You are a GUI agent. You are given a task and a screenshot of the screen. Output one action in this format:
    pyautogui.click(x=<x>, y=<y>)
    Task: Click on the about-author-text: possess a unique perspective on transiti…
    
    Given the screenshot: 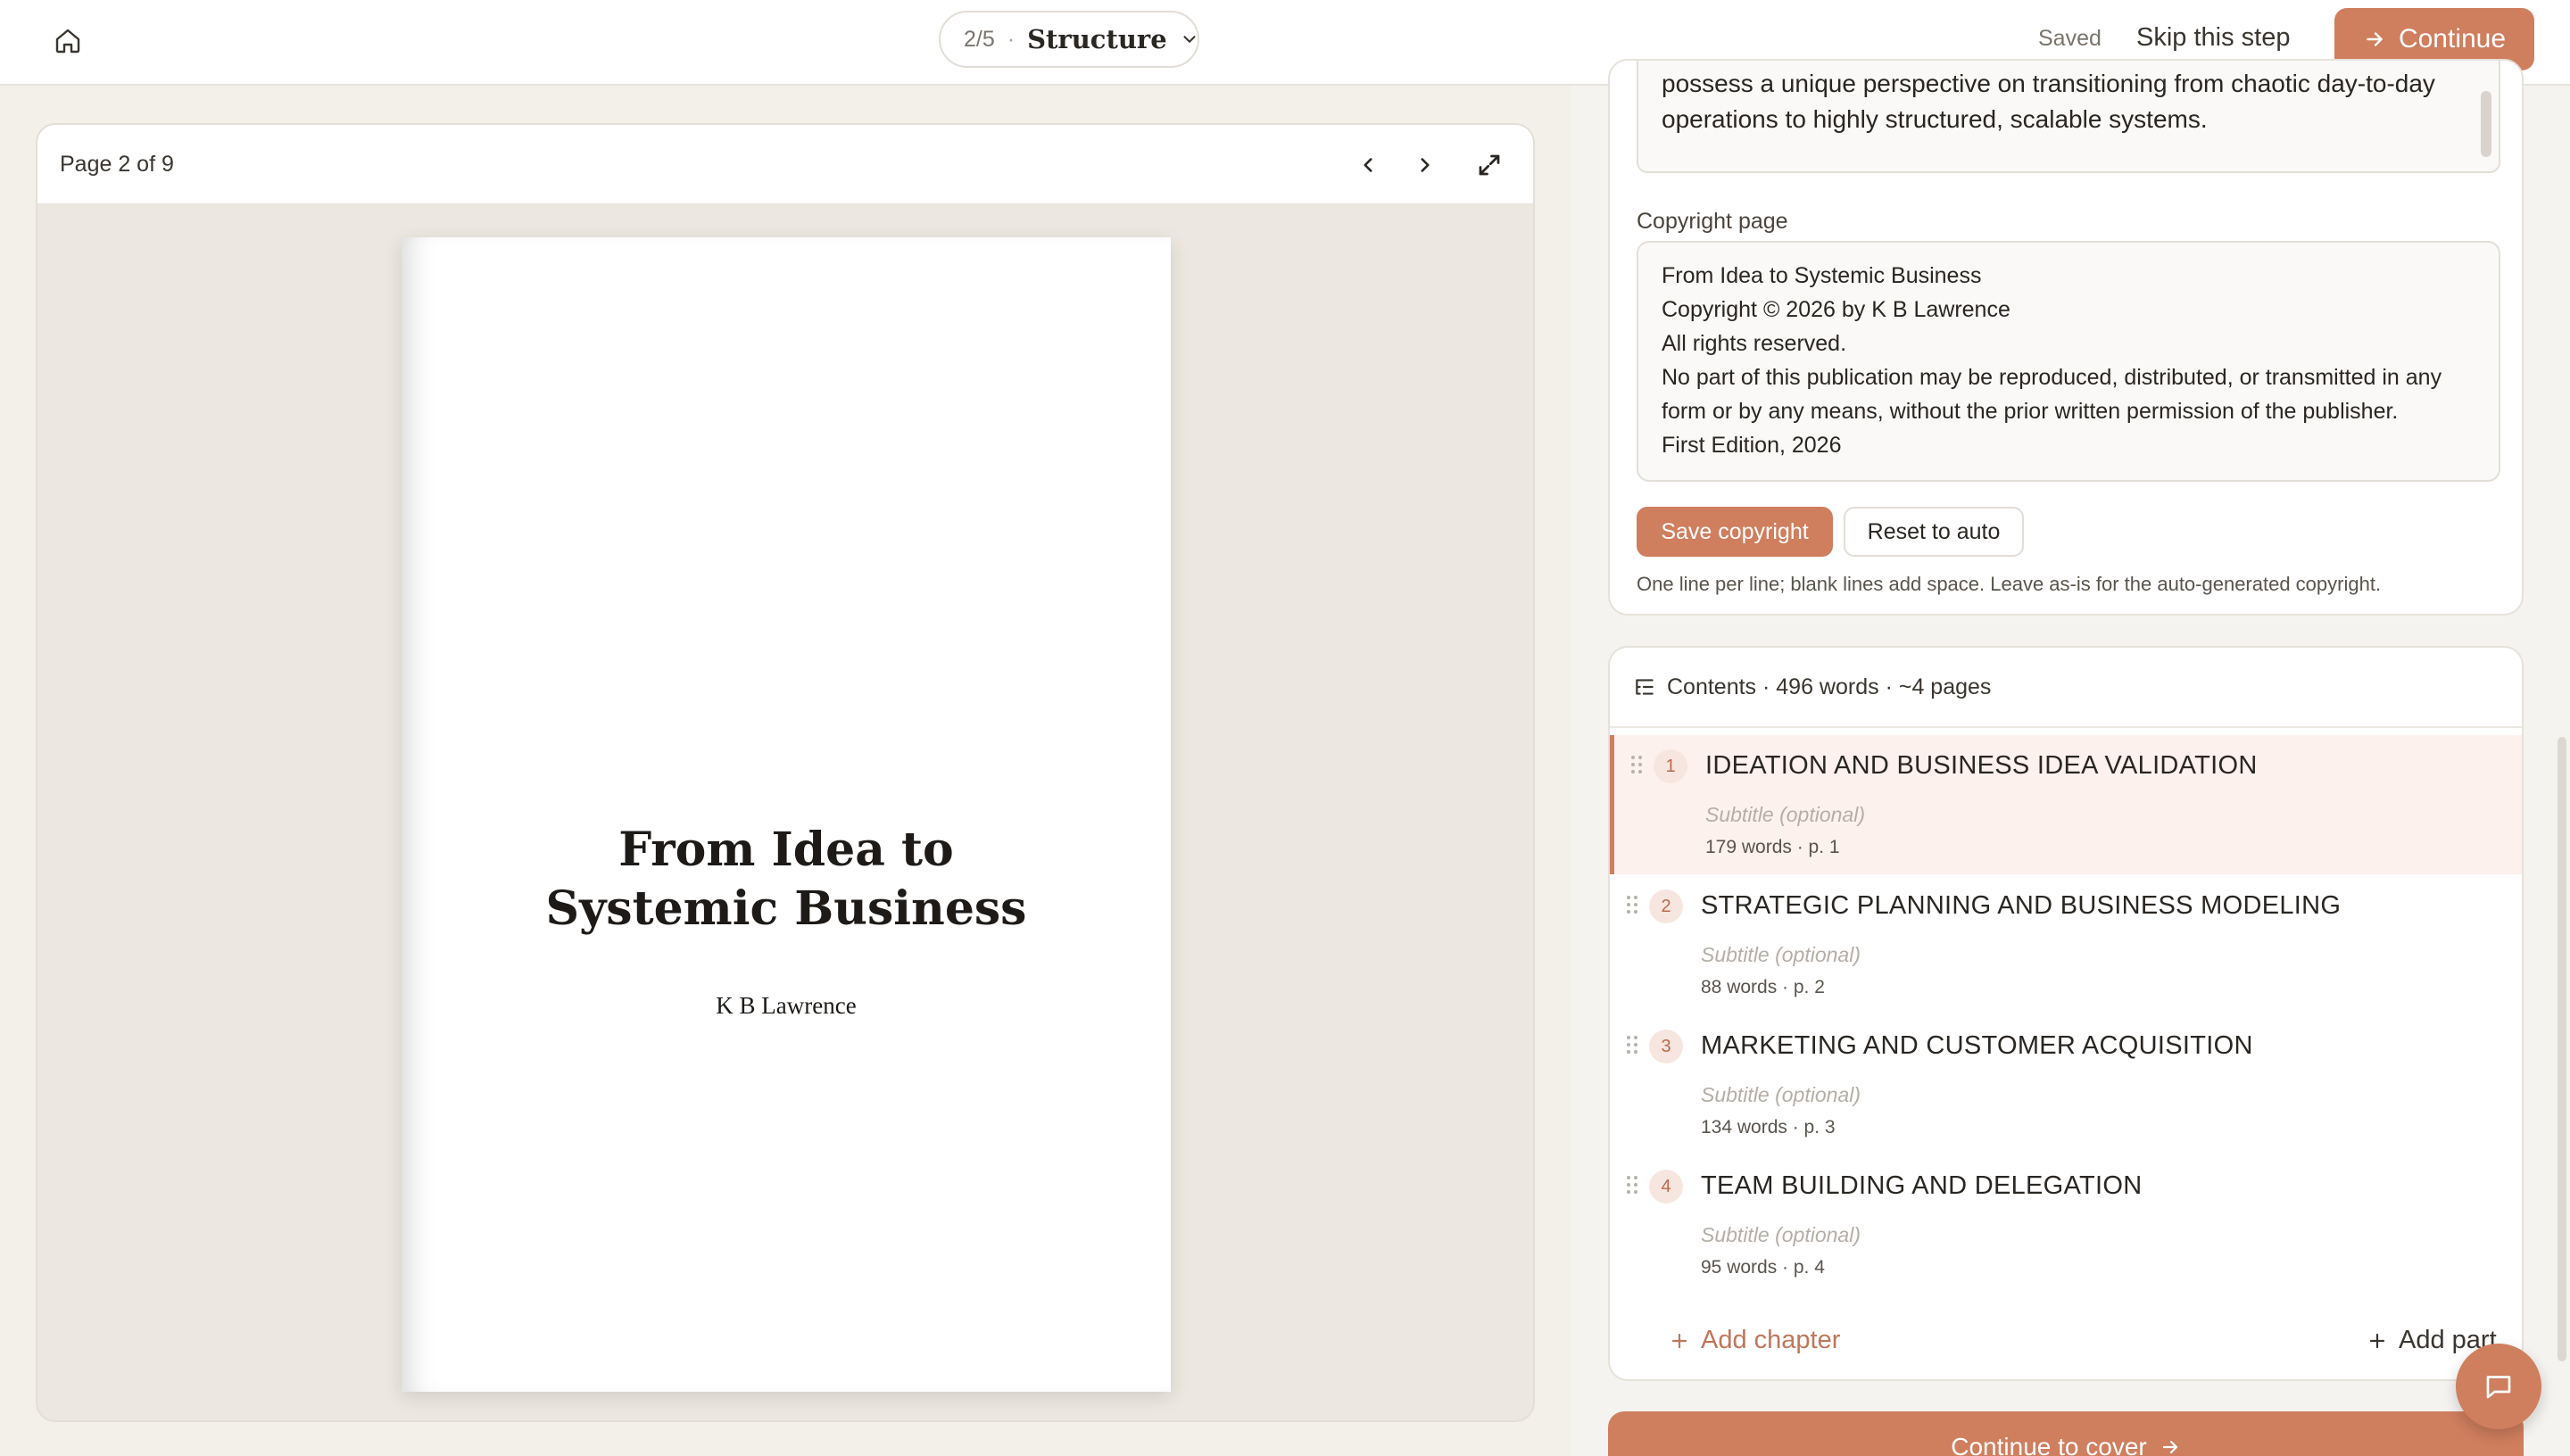 What is the action you would take?
    pyautogui.click(x=2048, y=102)
    